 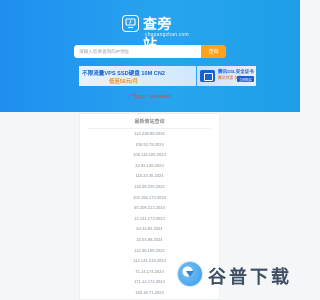 I want to click on ssl-ad-banner: 腾讯SSL安全证书 腾讯特惠 仅需¥ 立即购买, so click(x=226, y=76).